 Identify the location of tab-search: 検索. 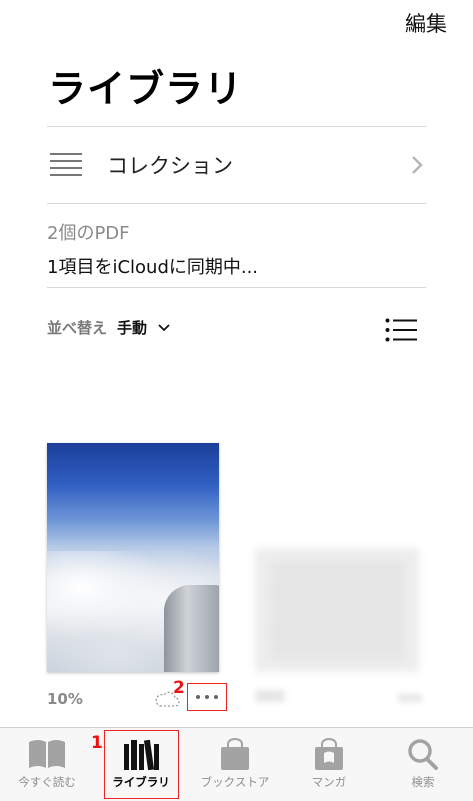
(423, 764).